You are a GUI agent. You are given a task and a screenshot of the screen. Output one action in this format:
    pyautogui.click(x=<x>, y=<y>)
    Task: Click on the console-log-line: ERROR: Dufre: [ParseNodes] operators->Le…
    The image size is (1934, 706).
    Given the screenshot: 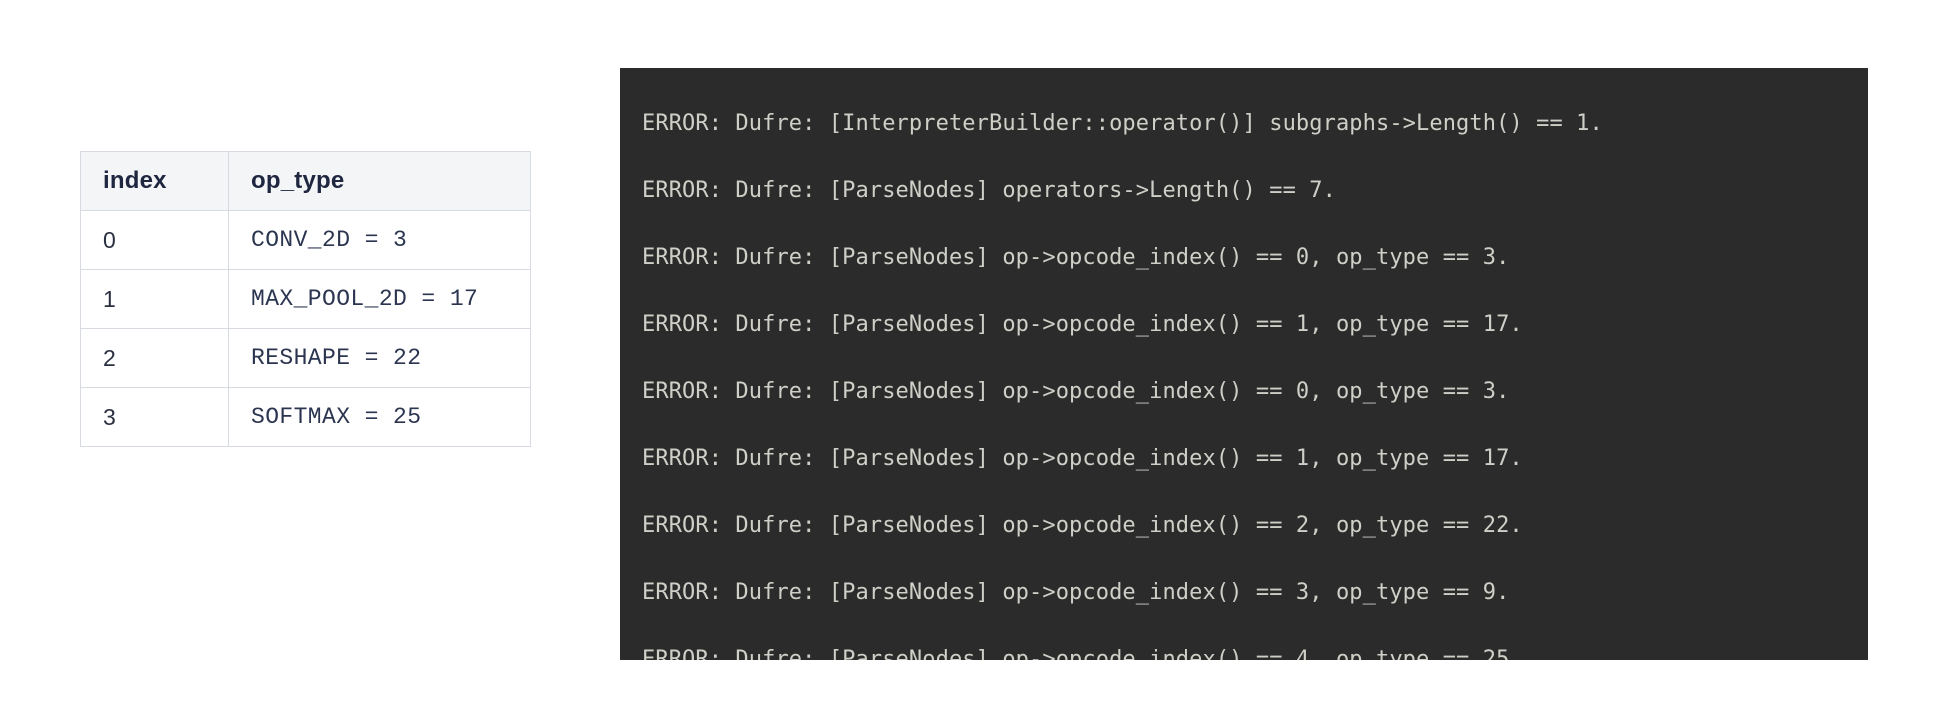 What is the action you would take?
    pyautogui.click(x=989, y=190)
    